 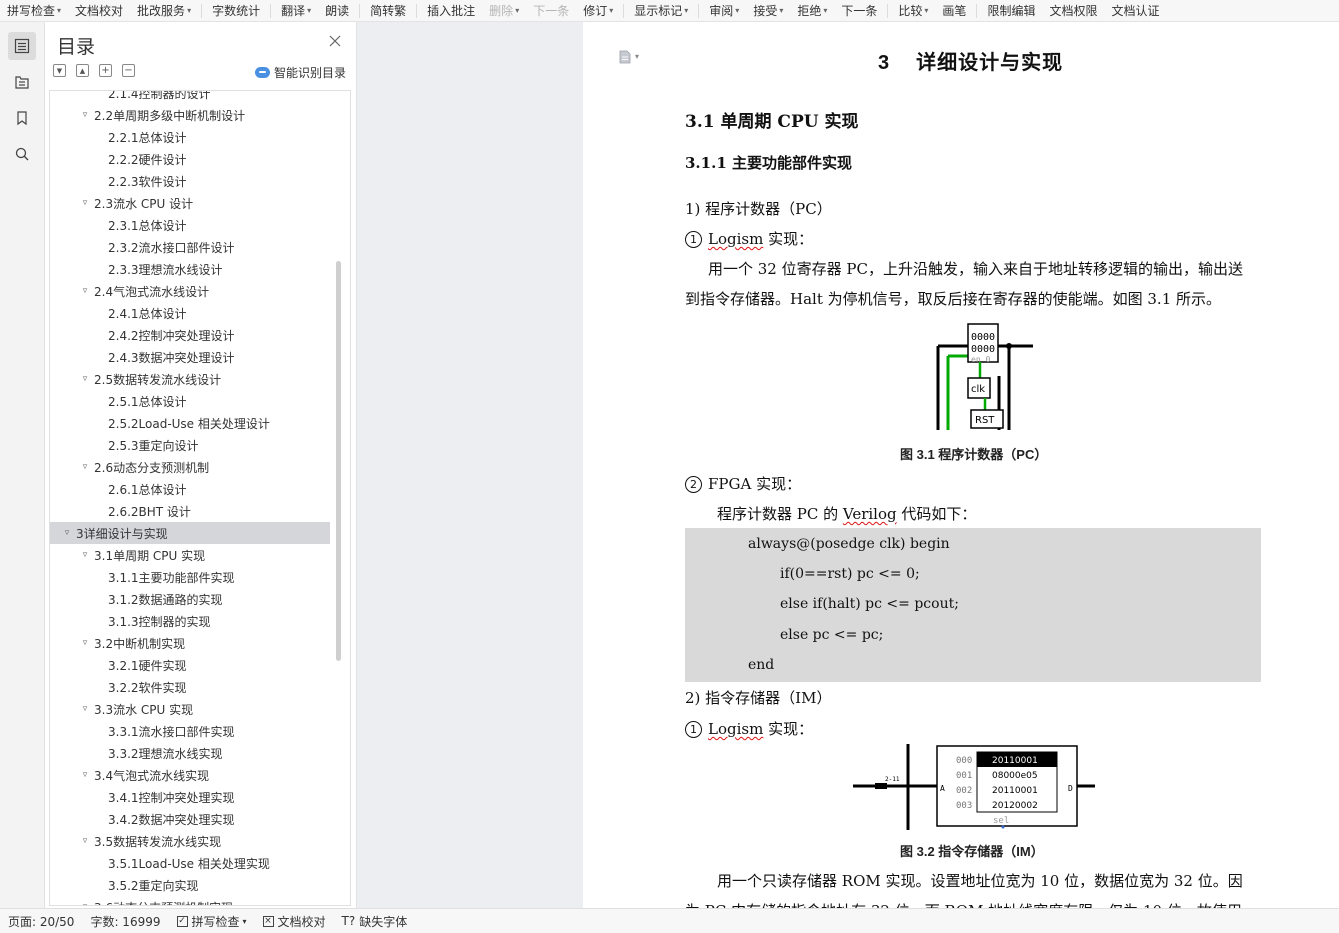 I want to click on toc-item: 2.3.2流水接口部件设计, so click(x=200, y=247).